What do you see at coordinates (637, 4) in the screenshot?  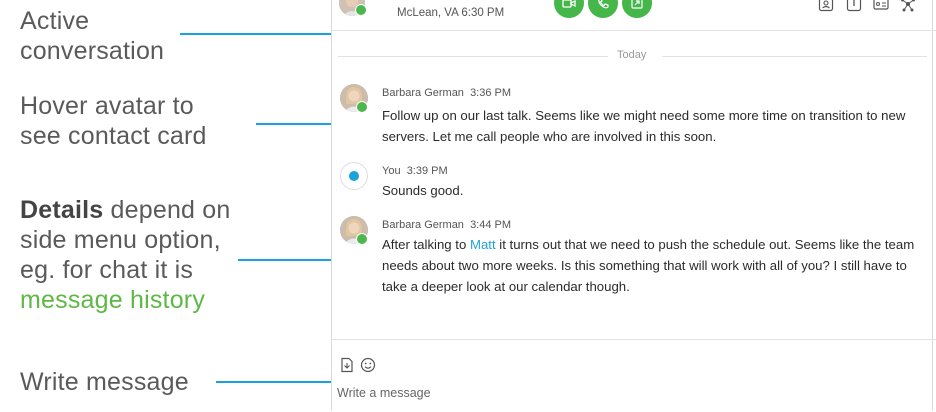 I see `share-screen-icon` at bounding box center [637, 4].